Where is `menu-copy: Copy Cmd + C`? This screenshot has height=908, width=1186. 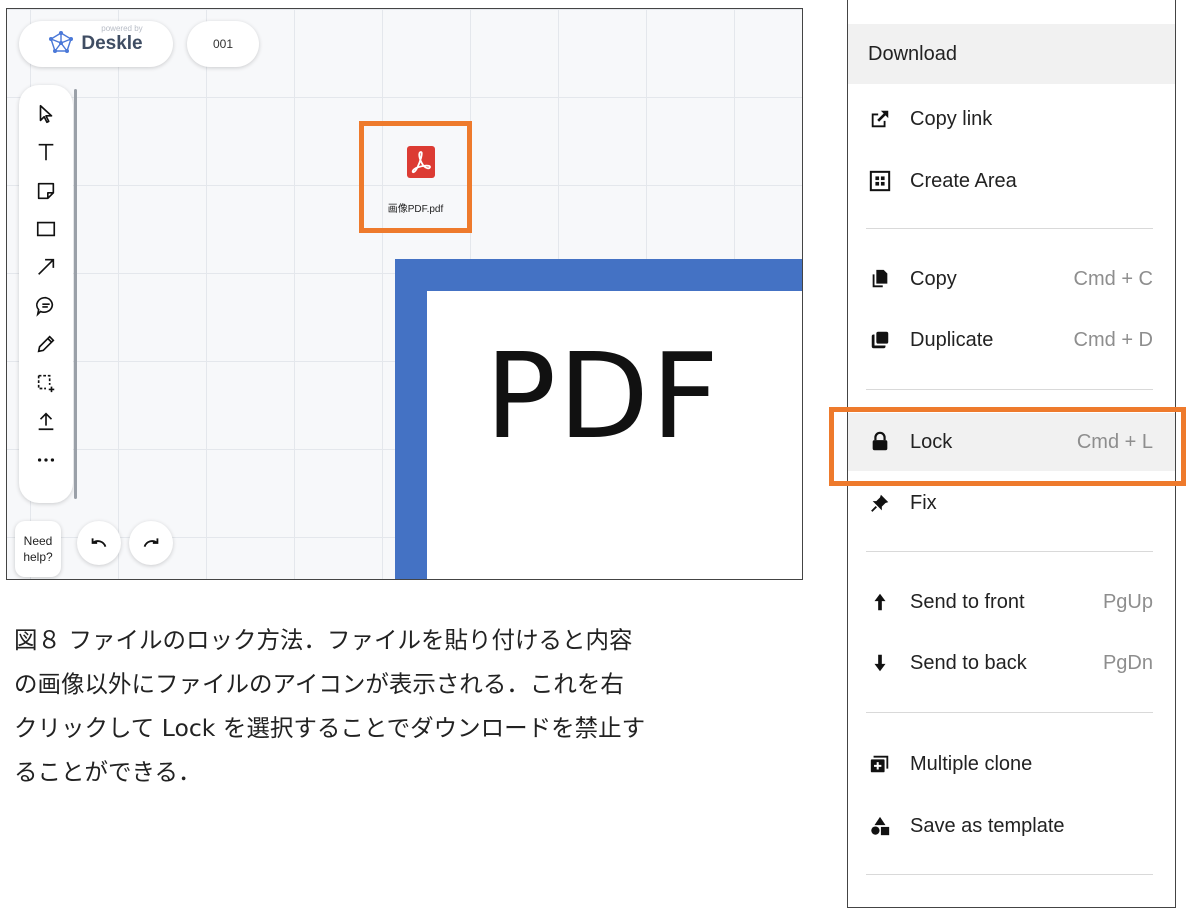 menu-copy: Copy Cmd + C is located at coordinates (1011, 279).